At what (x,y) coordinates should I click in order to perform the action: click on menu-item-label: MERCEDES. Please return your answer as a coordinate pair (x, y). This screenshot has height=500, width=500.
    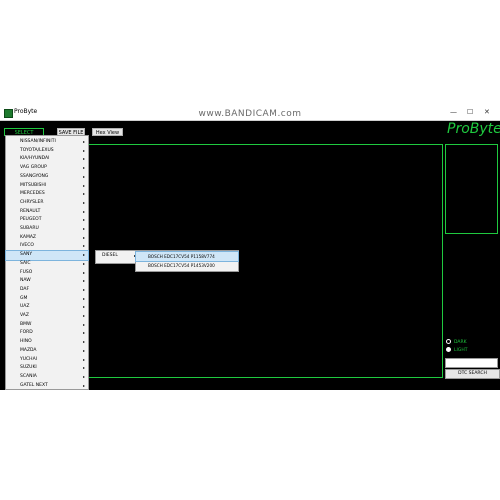
    Looking at the image, I should click on (32, 194).